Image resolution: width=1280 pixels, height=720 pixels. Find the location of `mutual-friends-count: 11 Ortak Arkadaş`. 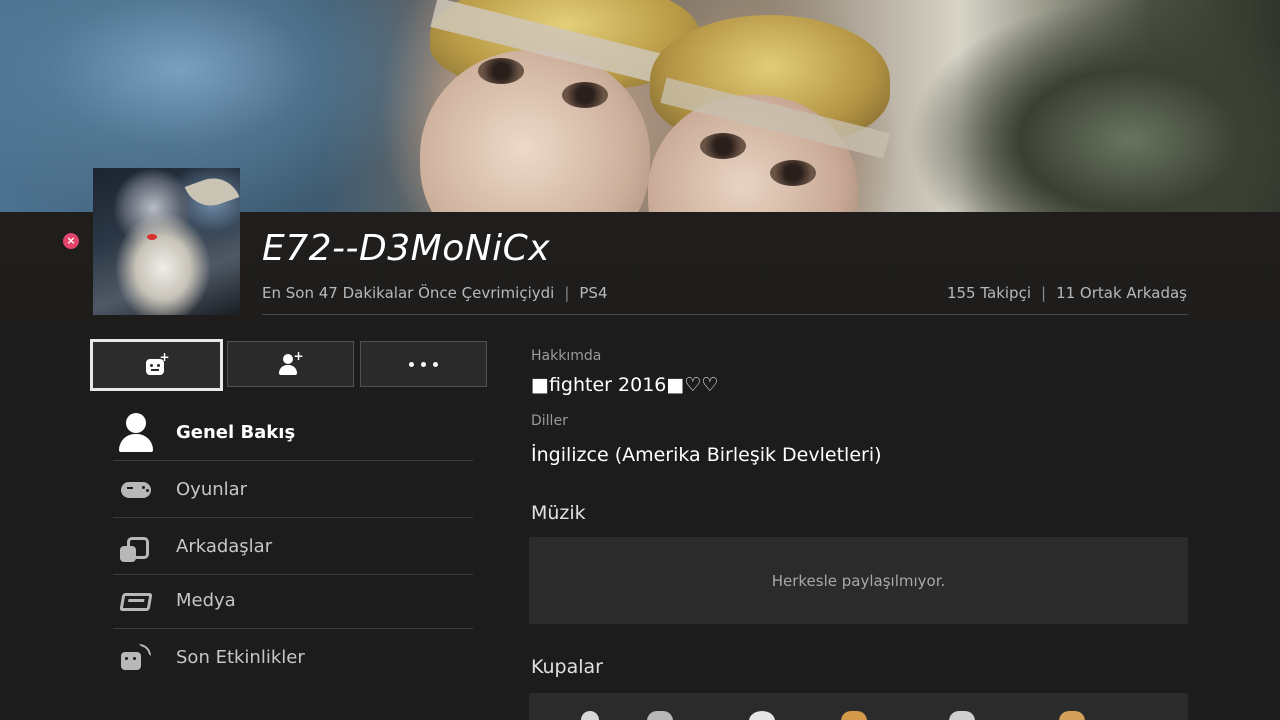

mutual-friends-count: 11 Ortak Arkadaş is located at coordinates (1121, 293).